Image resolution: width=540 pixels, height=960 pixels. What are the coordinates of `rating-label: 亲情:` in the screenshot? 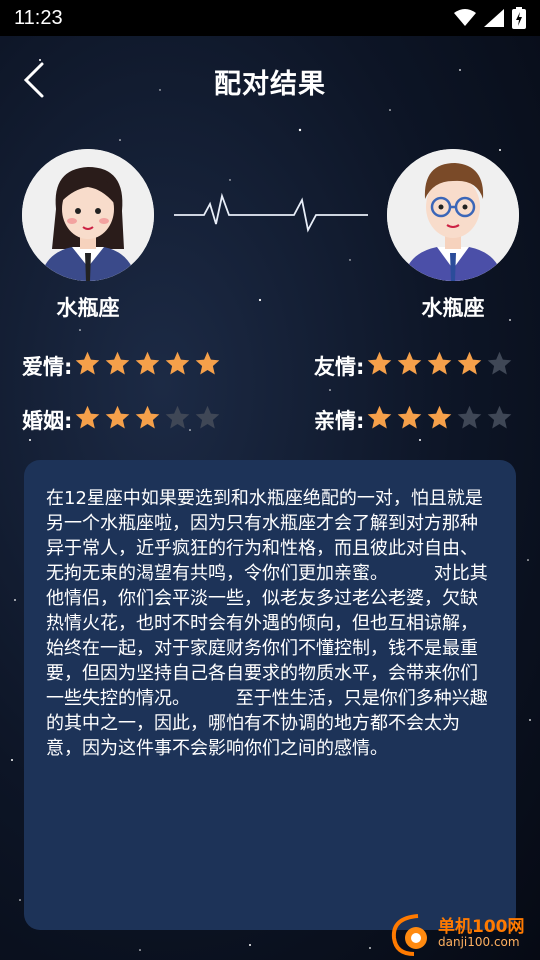 It's located at (339, 420).